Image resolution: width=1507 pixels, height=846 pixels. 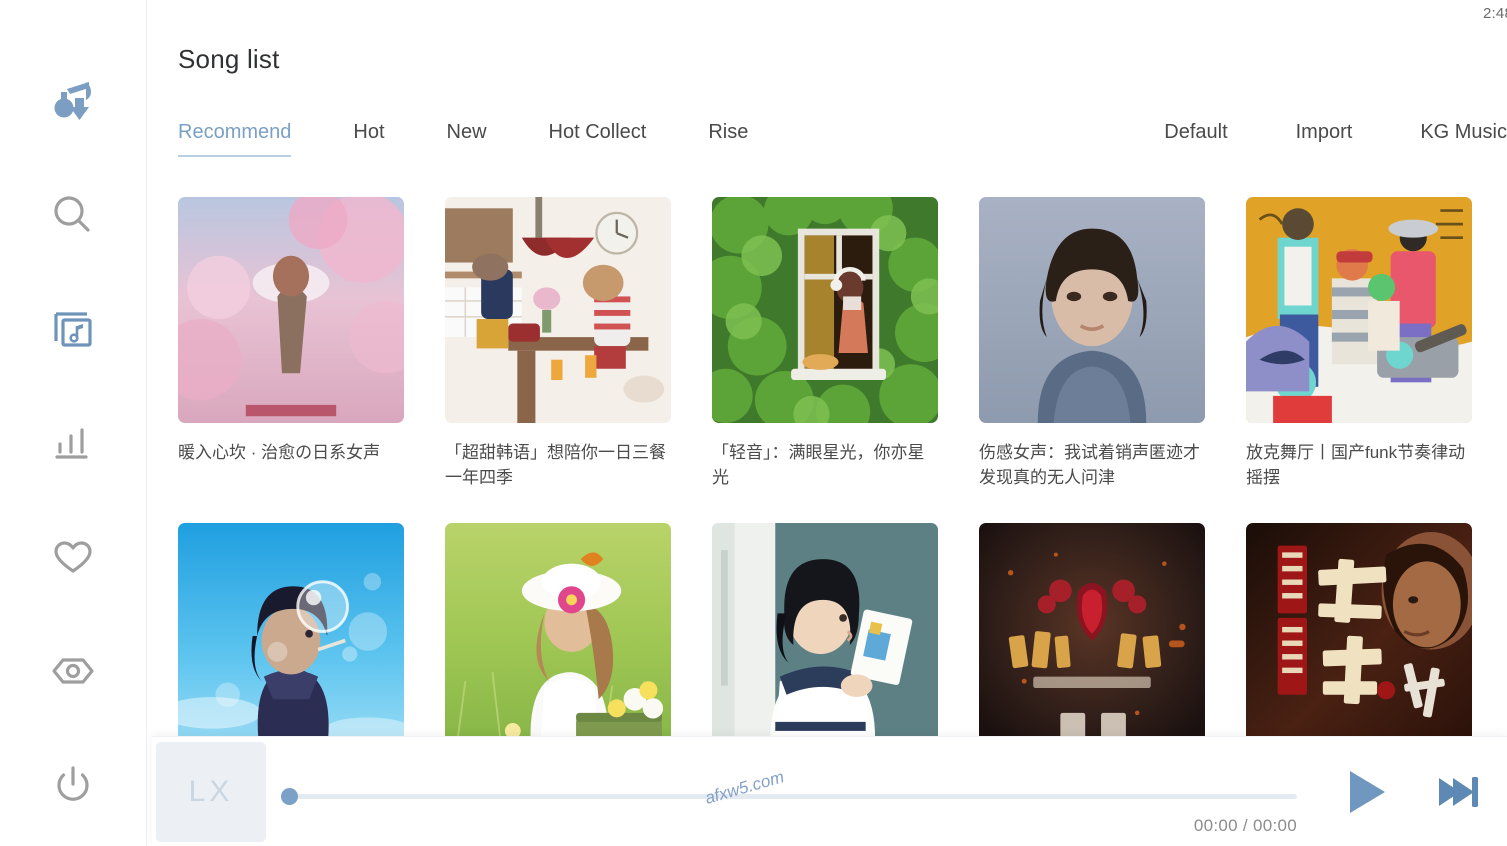 I want to click on album-art-funk-band-illustration, so click(x=1359, y=310).